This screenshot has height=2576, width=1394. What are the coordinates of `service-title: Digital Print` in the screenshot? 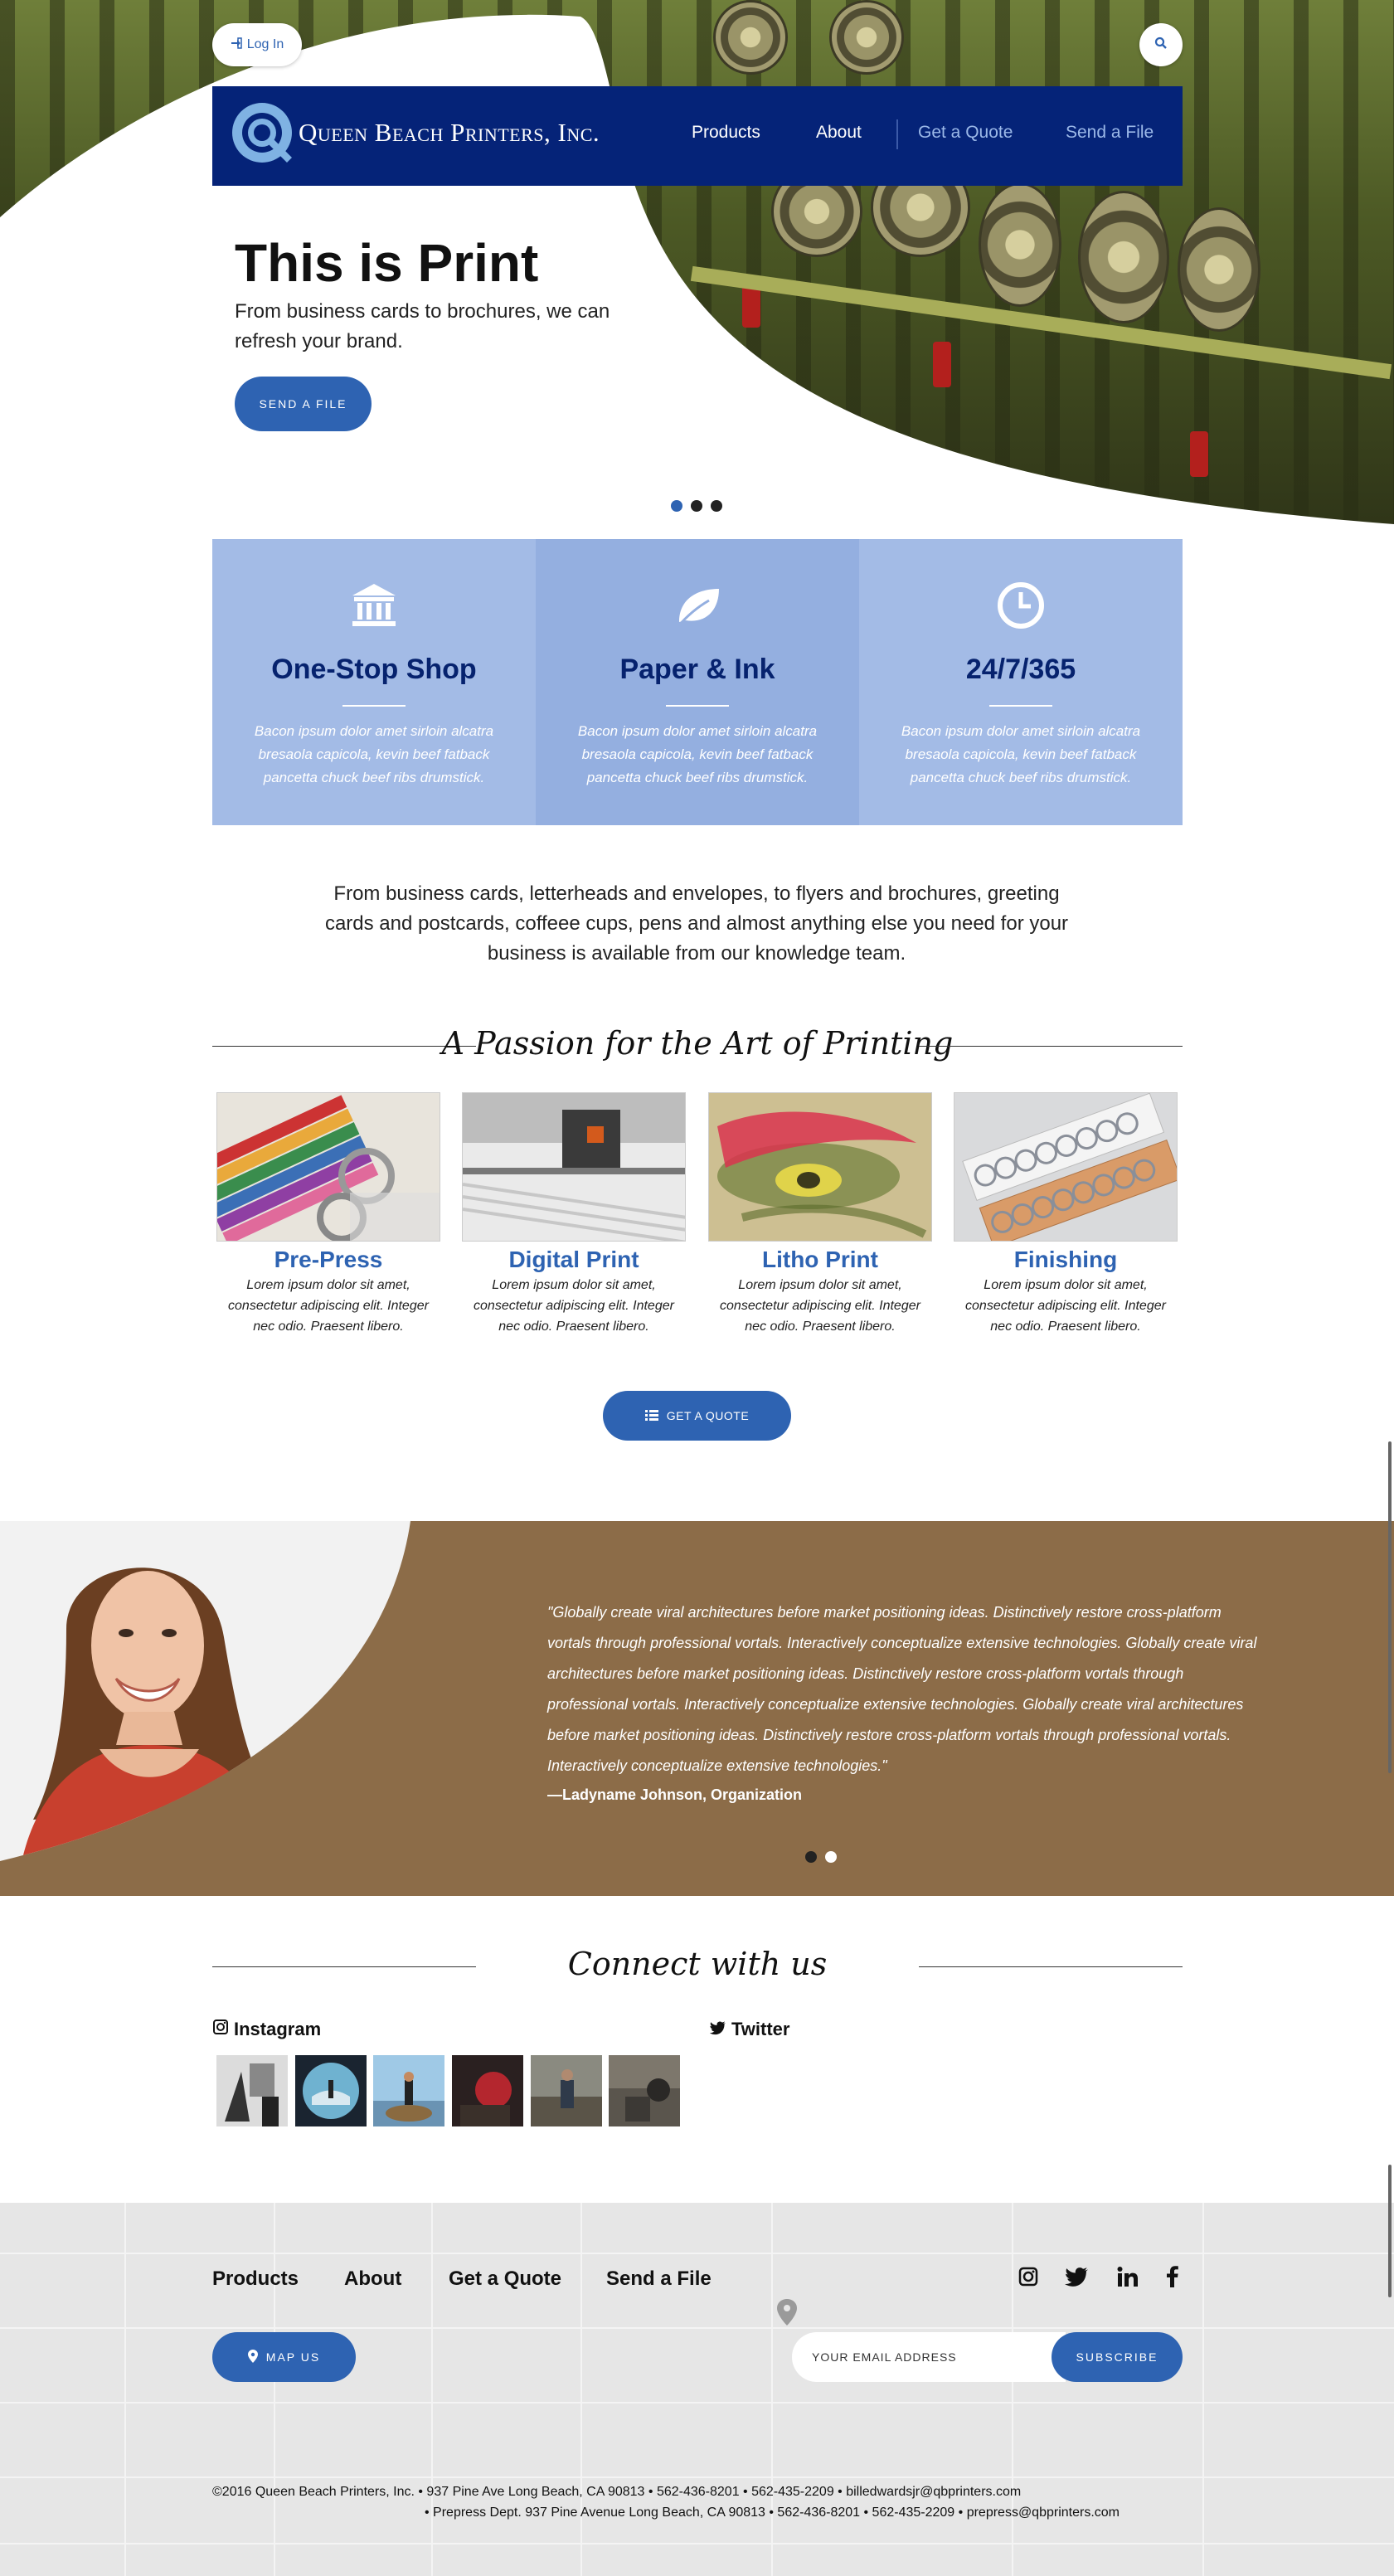 It's located at (574, 1260).